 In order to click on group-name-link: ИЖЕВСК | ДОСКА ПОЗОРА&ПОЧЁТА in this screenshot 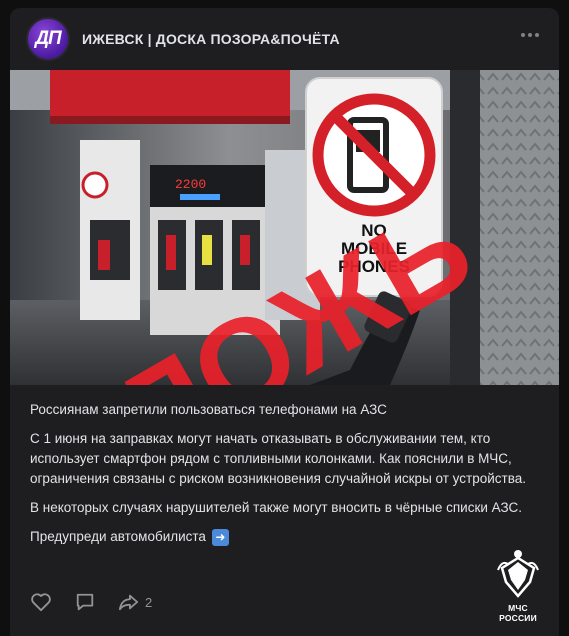, I will do `click(211, 39)`.